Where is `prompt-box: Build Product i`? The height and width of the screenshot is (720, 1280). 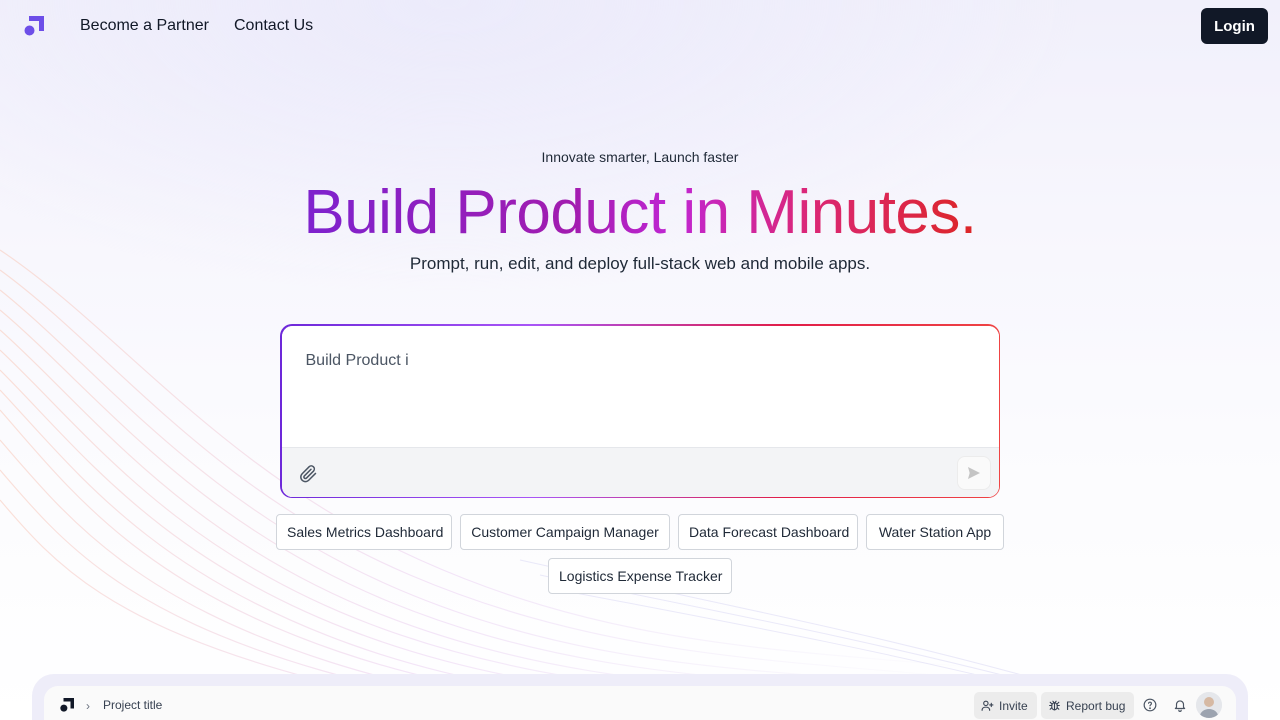 prompt-box: Build Product i is located at coordinates (640, 411).